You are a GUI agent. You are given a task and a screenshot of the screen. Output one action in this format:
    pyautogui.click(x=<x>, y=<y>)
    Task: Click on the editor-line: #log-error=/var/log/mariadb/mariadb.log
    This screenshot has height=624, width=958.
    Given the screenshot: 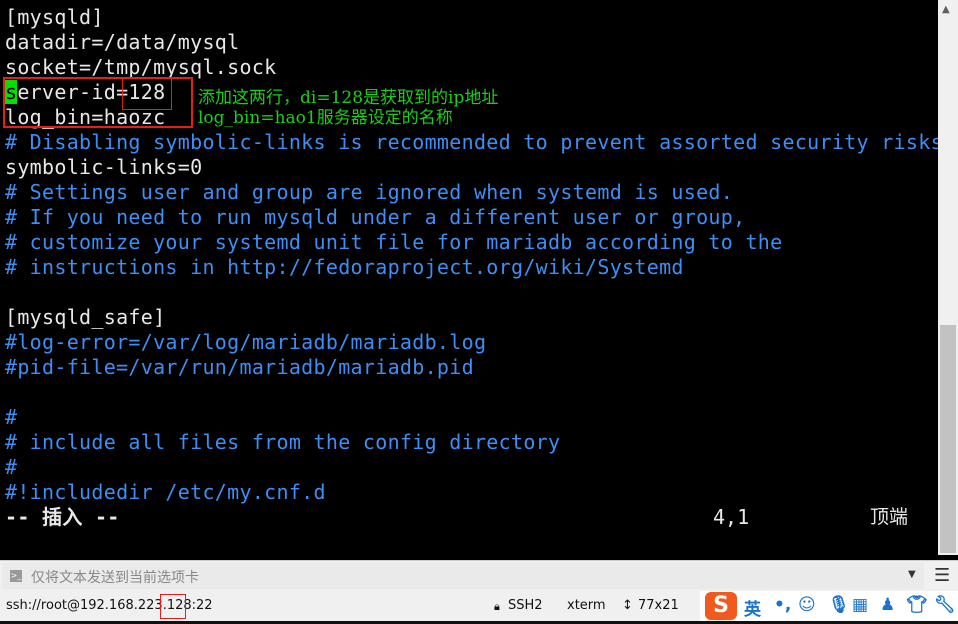 What is the action you would take?
    pyautogui.click(x=245, y=342)
    